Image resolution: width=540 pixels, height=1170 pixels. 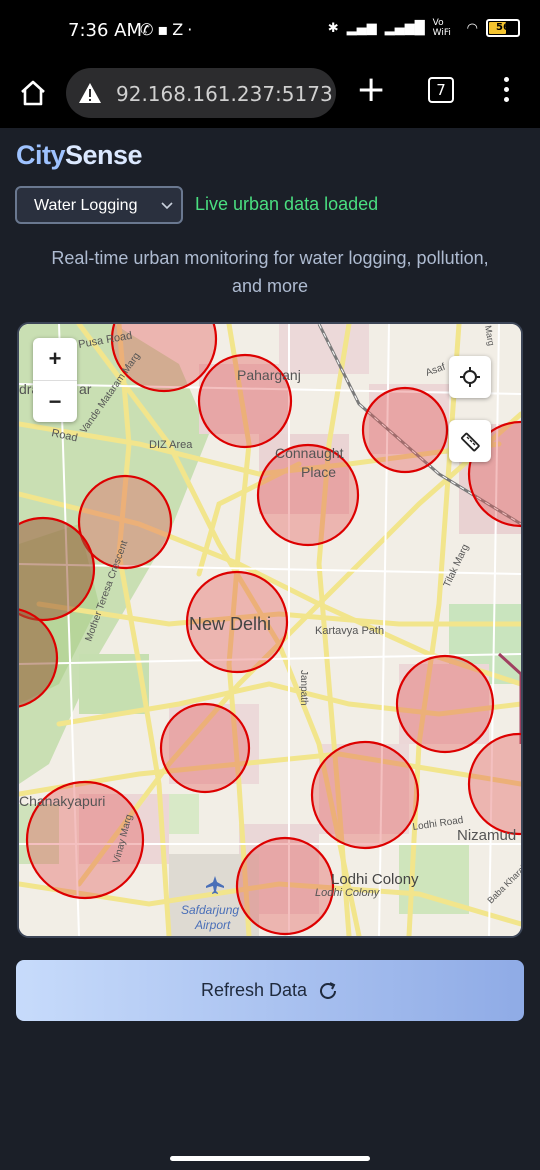 I want to click on layer-select: Water Logging, so click(x=99, y=205).